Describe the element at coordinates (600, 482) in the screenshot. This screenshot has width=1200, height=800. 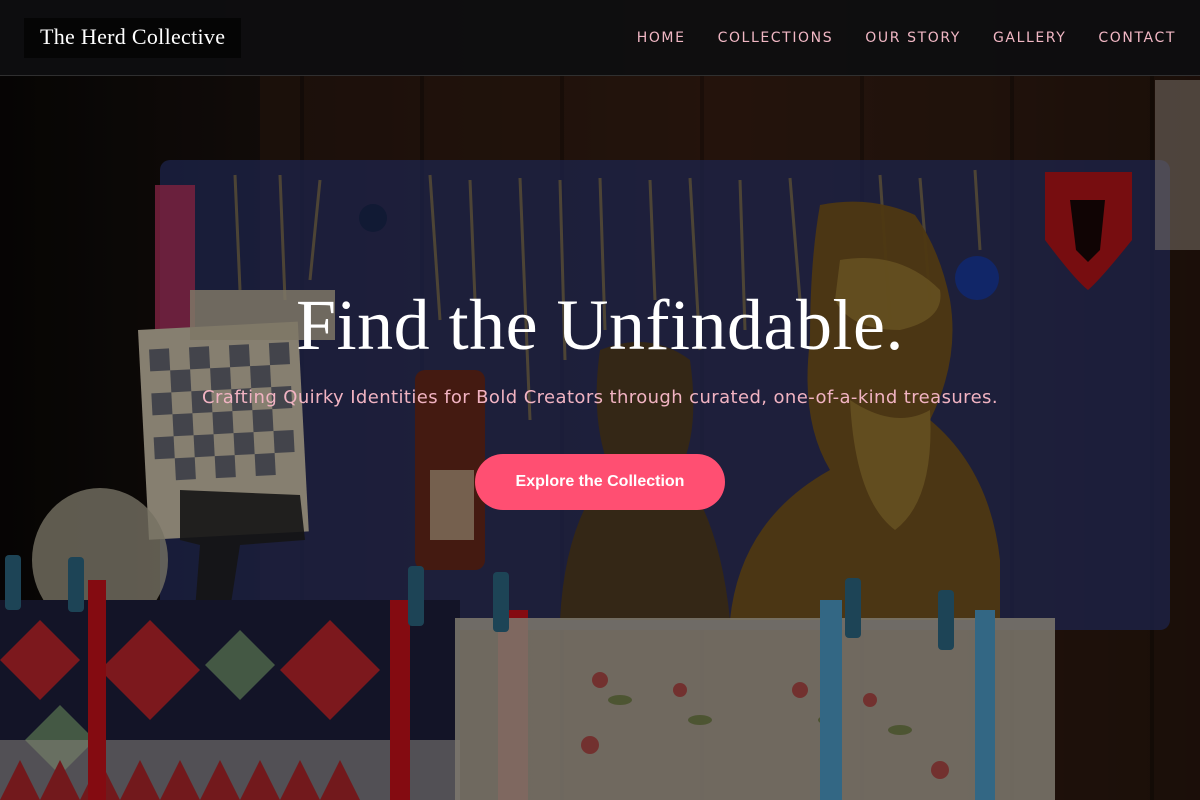
I see `explore-collection-button: Explore the Collection` at that location.